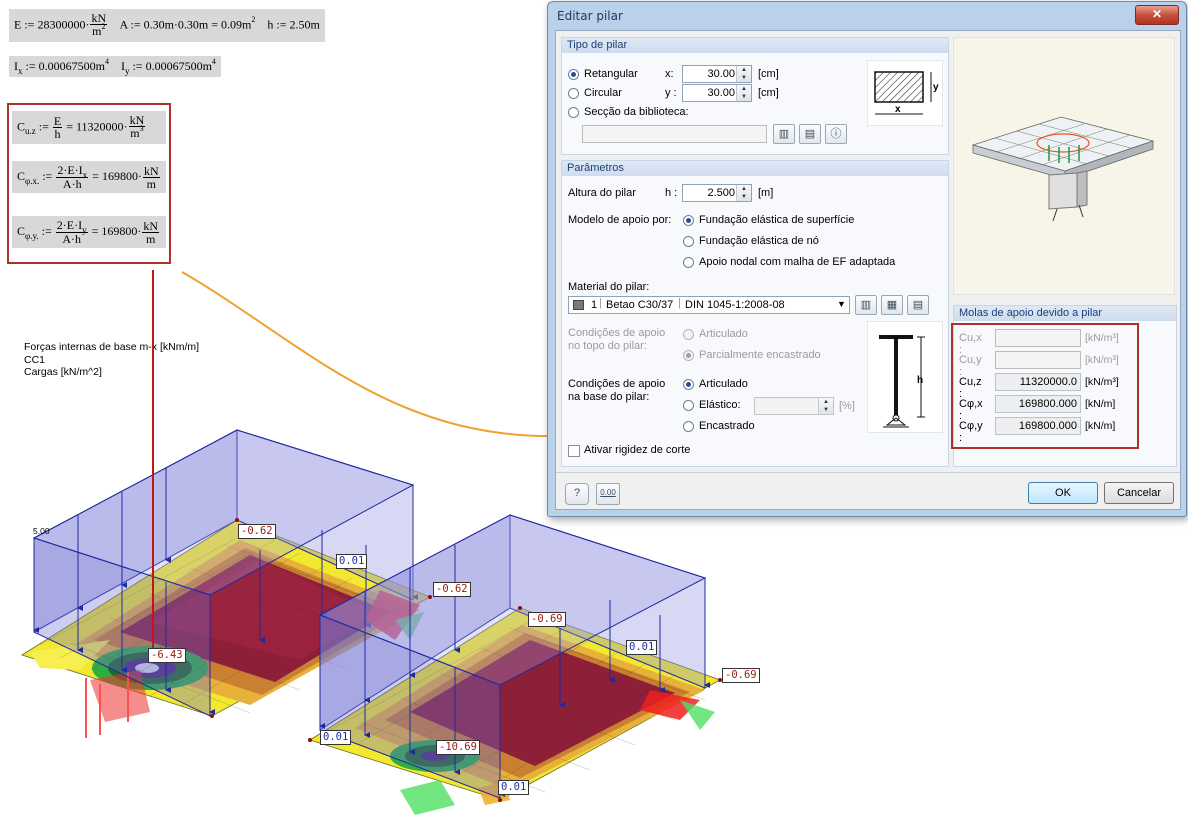 The image size is (1188, 825). I want to click on divider, so click(868, 472).